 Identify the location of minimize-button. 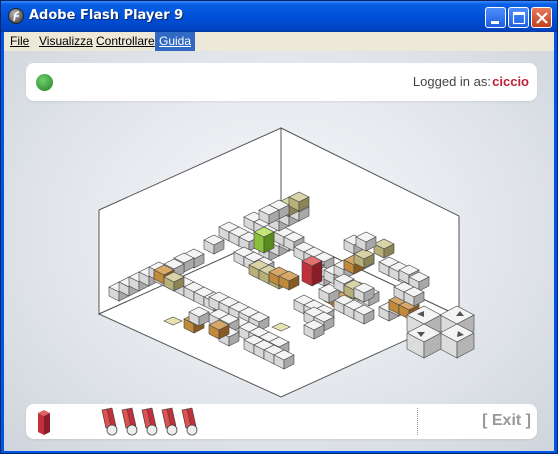
(495, 17).